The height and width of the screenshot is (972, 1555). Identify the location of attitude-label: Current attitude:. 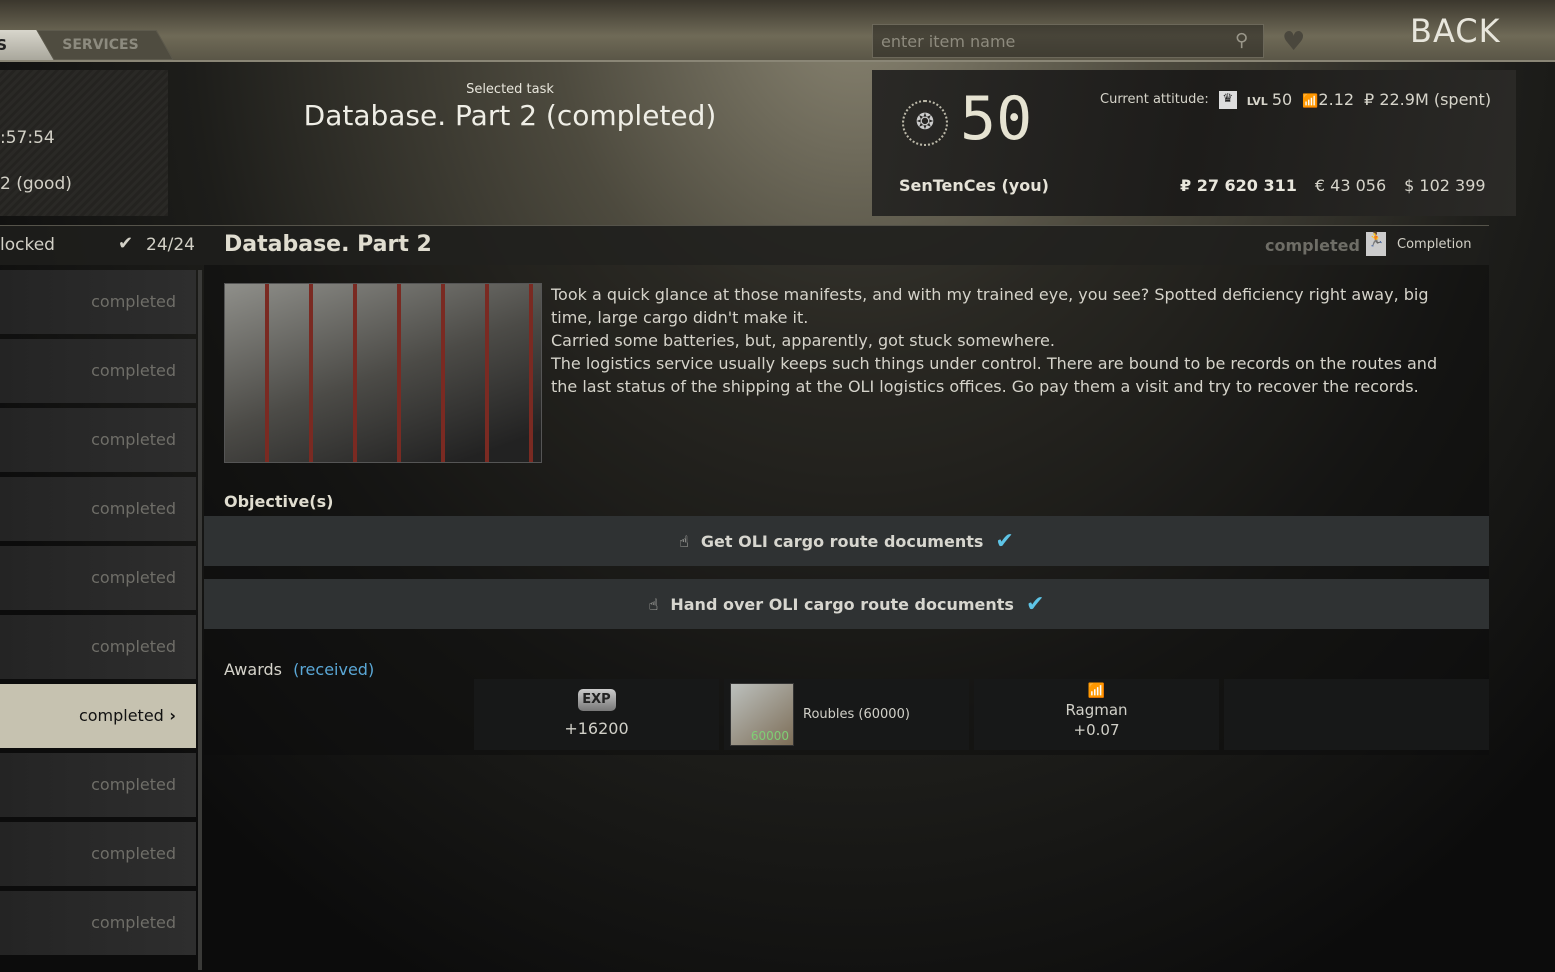
(1154, 99).